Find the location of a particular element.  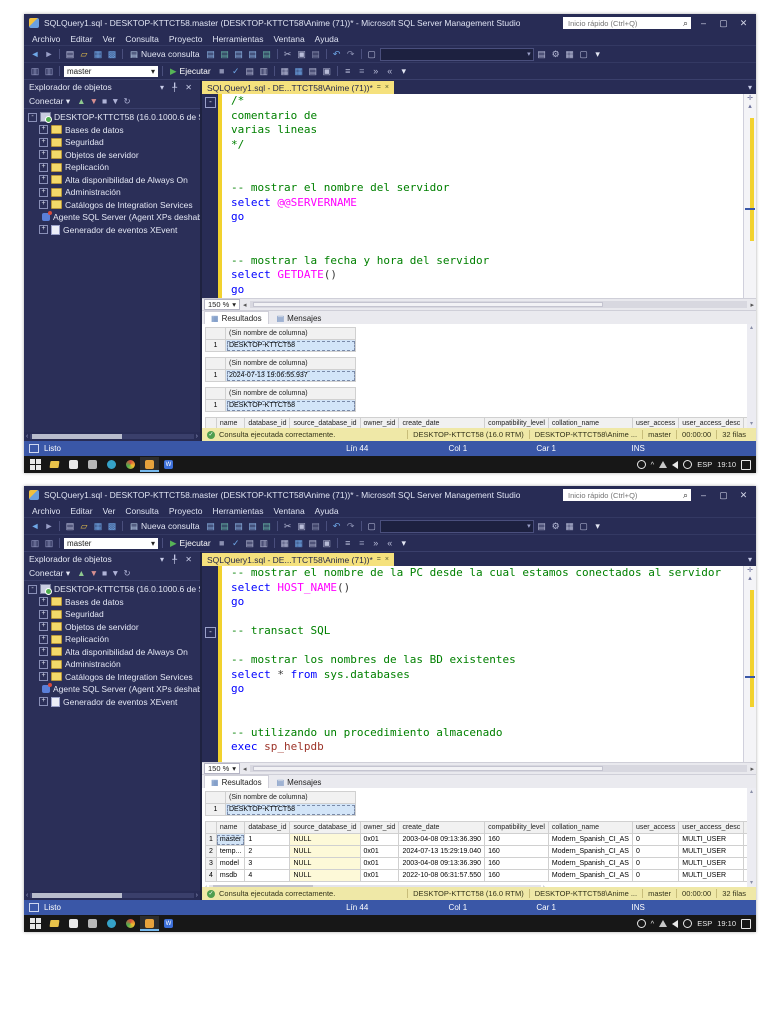

grid-cell: 2024-07-13 19:06:55.937 is located at coordinates (290, 375).